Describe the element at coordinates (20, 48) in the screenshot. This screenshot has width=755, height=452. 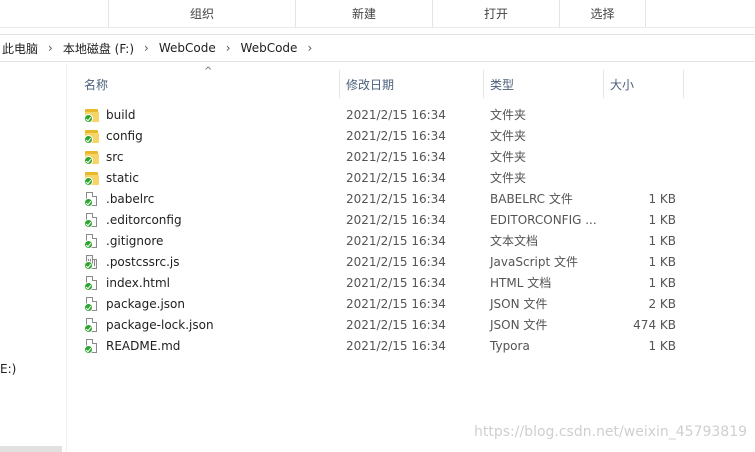
I see `breadcrumb-this-pc: 此电脑` at that location.